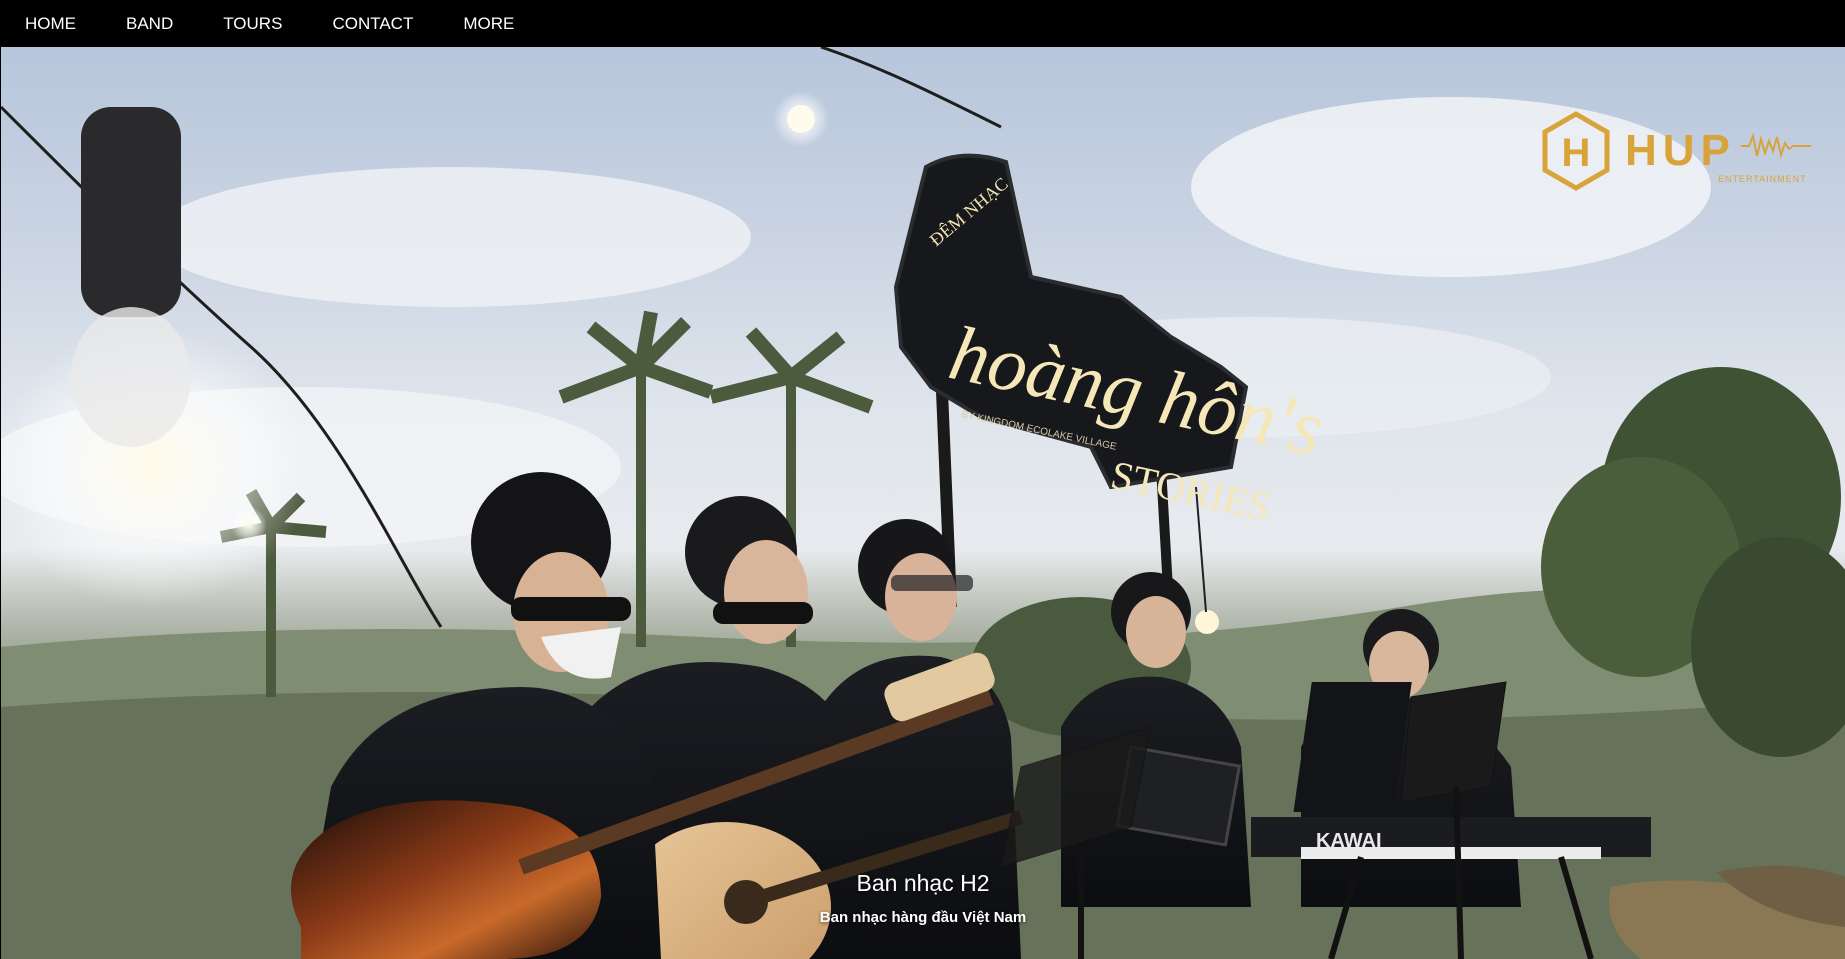 This screenshot has height=959, width=1845. What do you see at coordinates (923, 917) in the screenshot?
I see `caption-subtitle: Ban nhạc hàng đầu Việt Nam` at bounding box center [923, 917].